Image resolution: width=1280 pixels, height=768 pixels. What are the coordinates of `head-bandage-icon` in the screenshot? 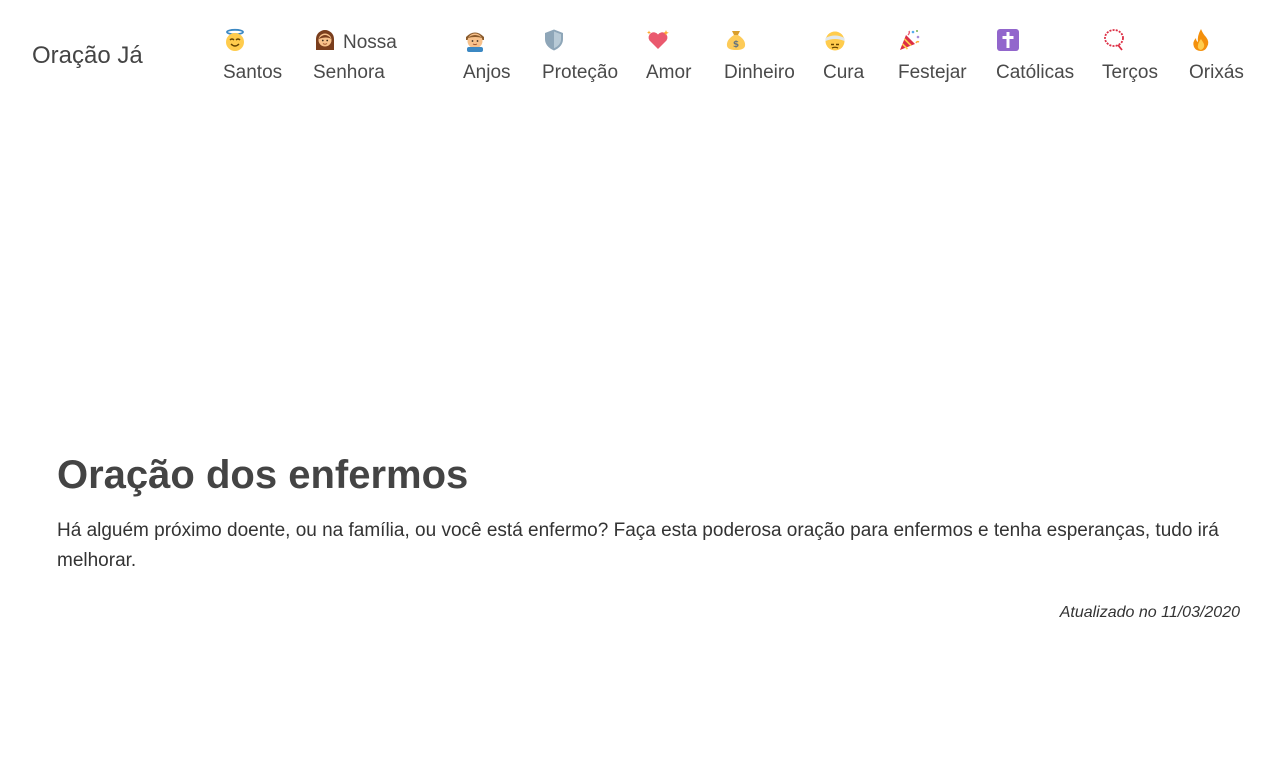 It's located at (835, 40).